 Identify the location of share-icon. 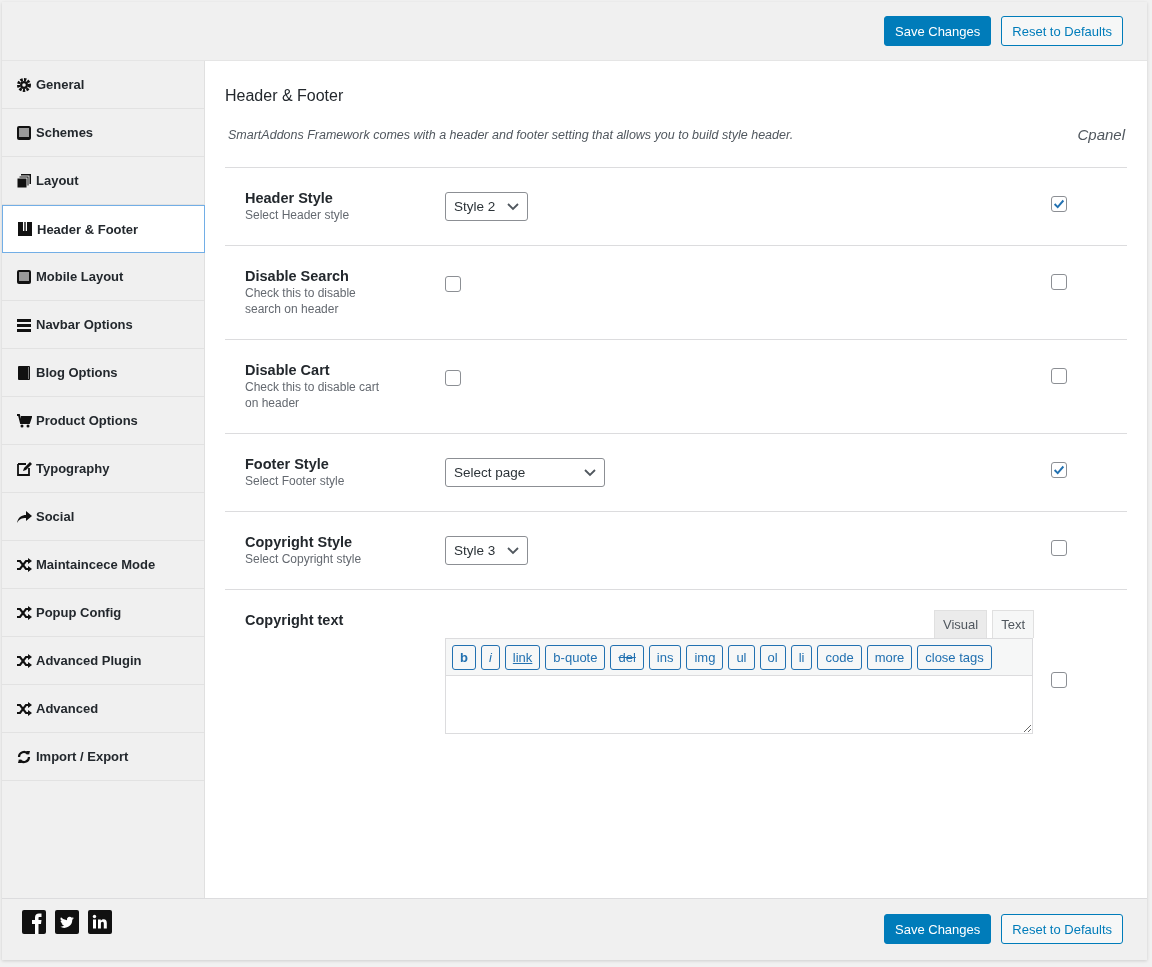
(24, 516).